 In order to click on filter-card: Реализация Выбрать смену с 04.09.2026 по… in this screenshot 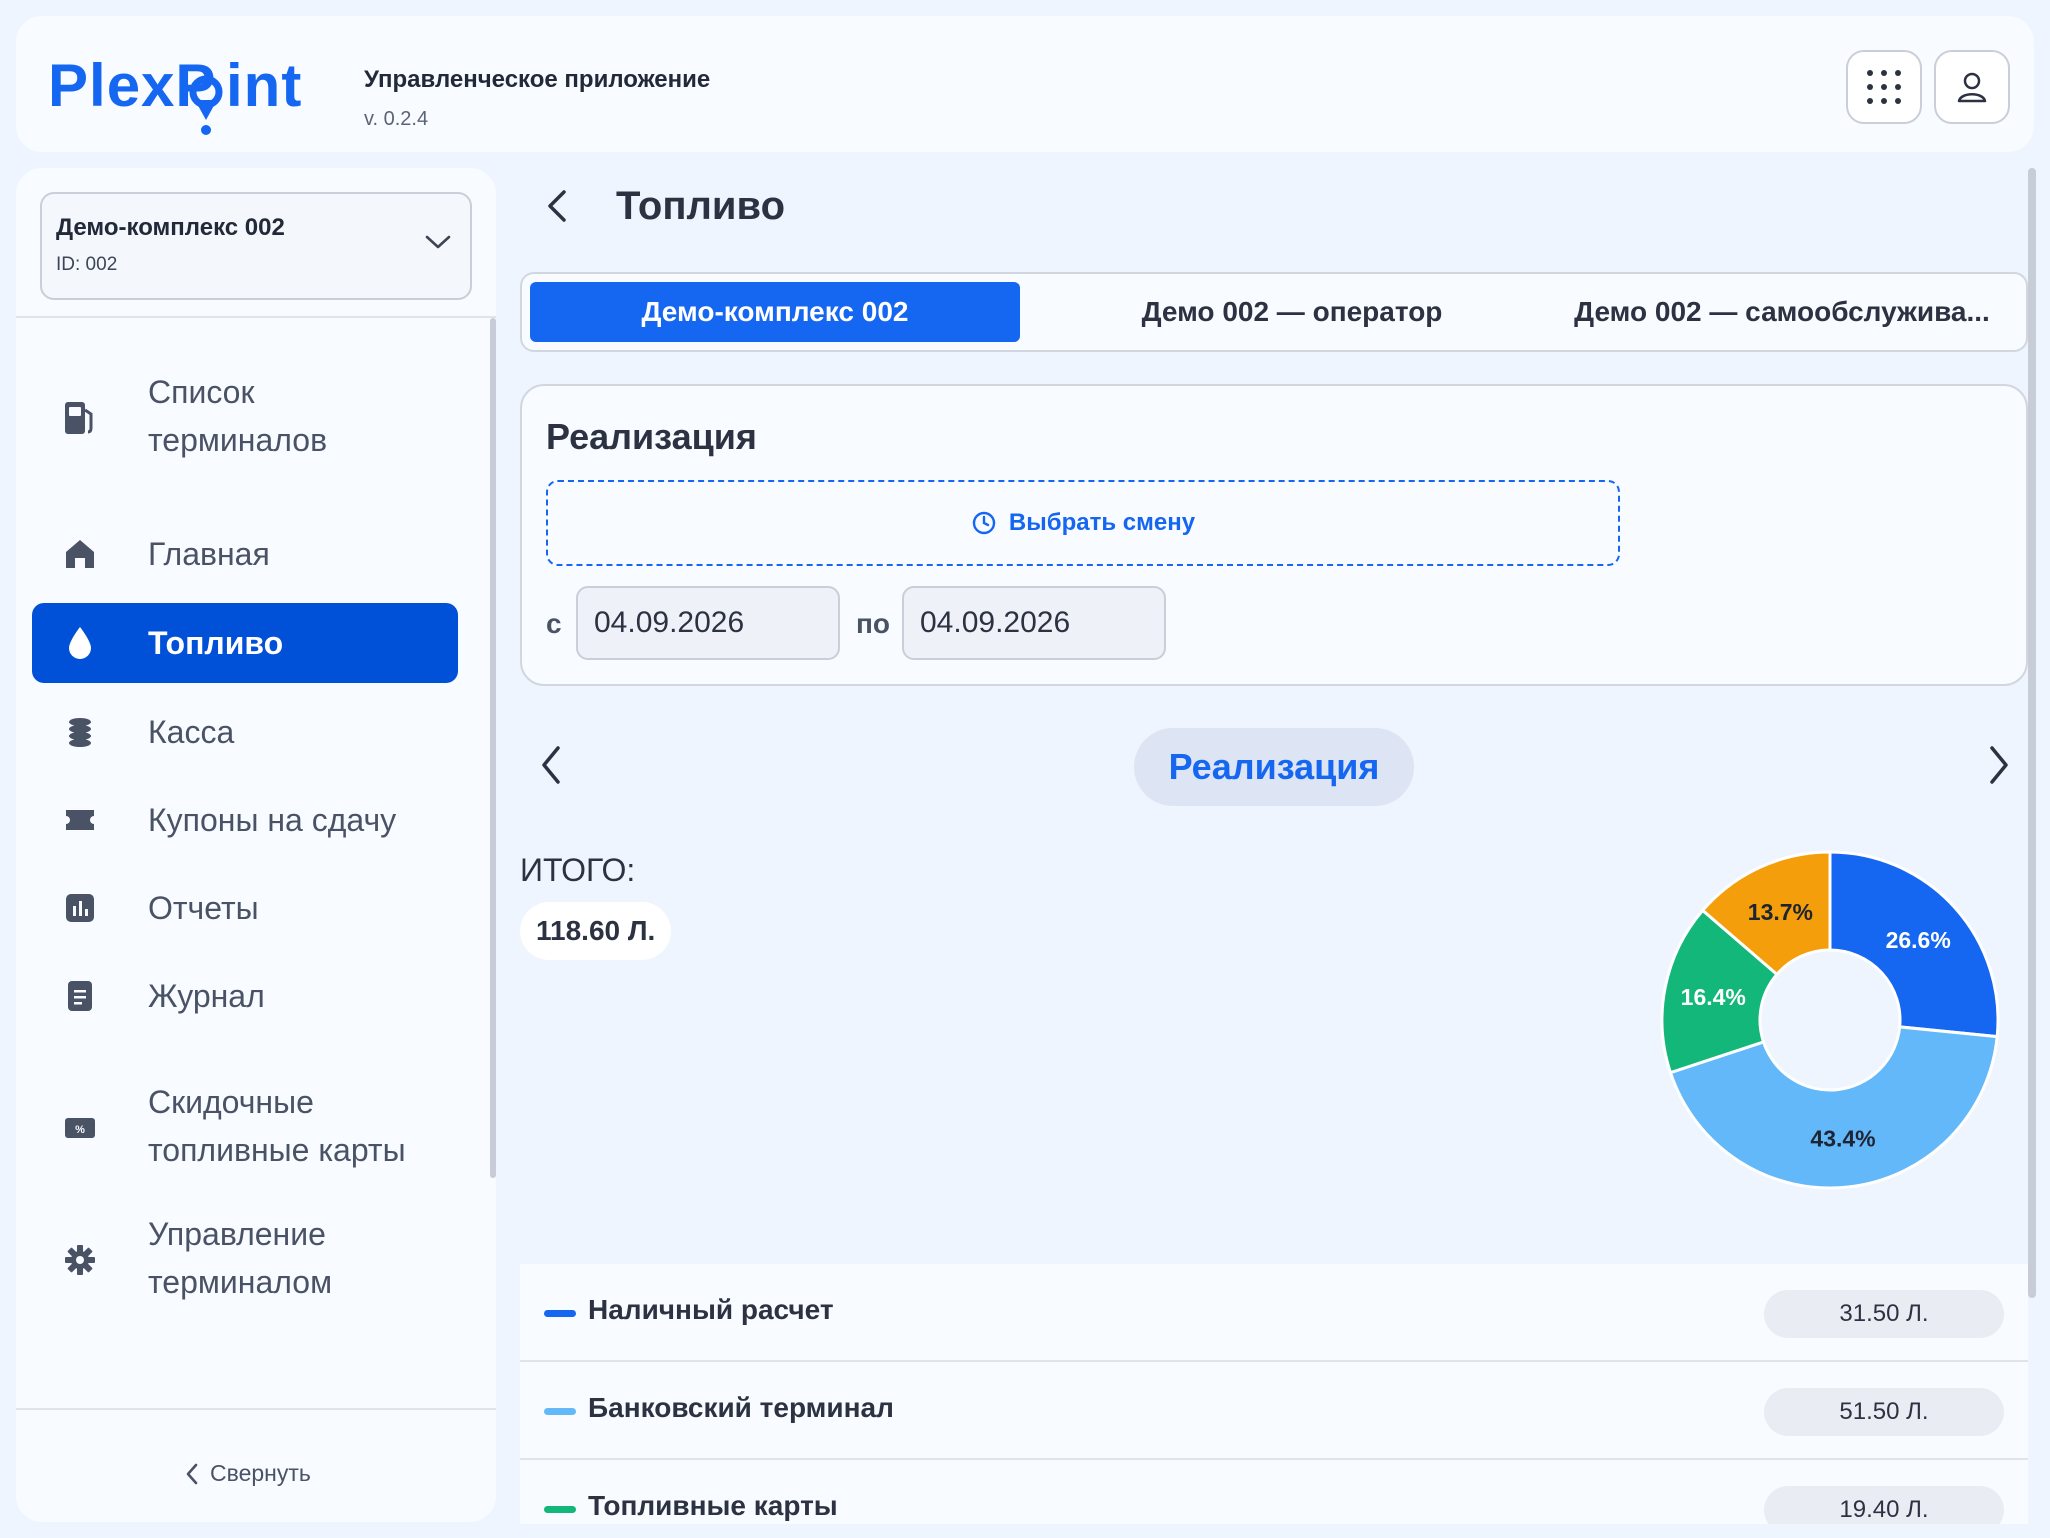, I will do `click(1274, 535)`.